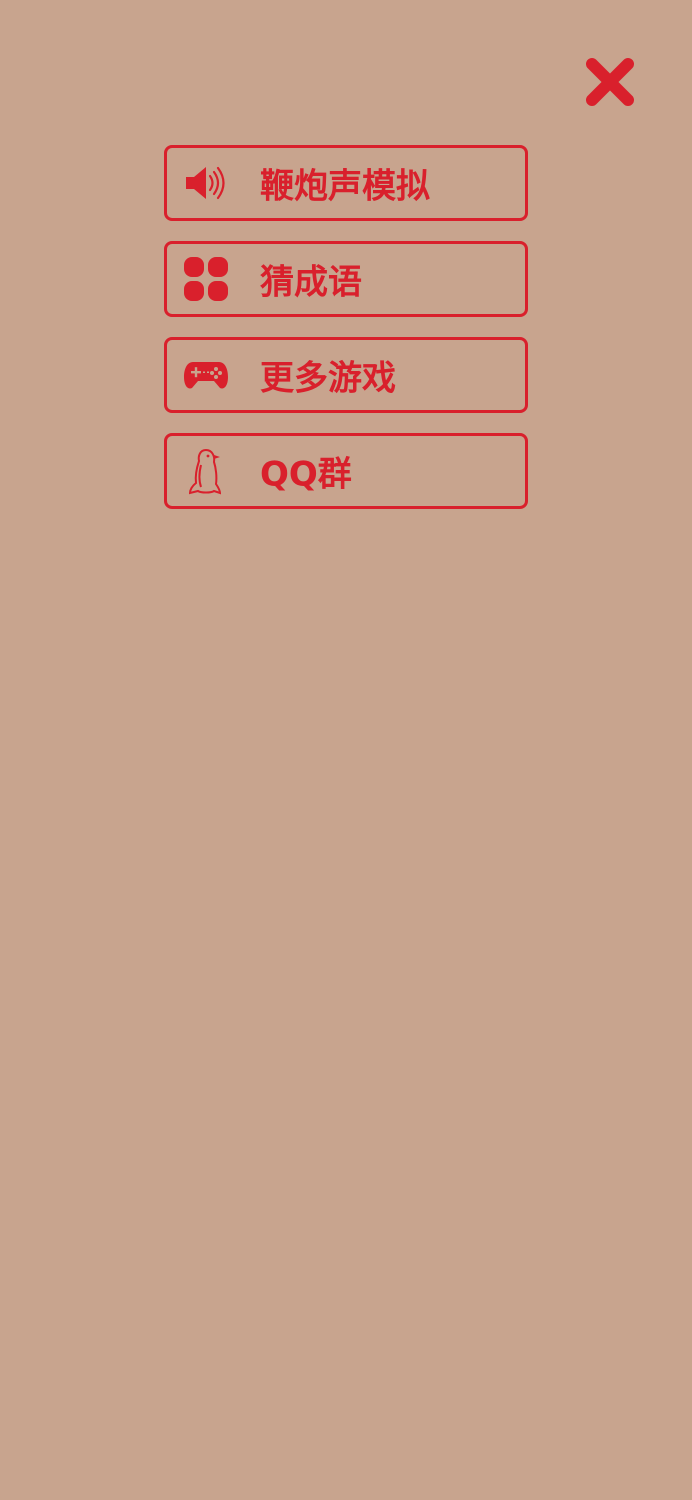 The image size is (692, 1500). What do you see at coordinates (206, 471) in the screenshot?
I see `penguin-icon` at bounding box center [206, 471].